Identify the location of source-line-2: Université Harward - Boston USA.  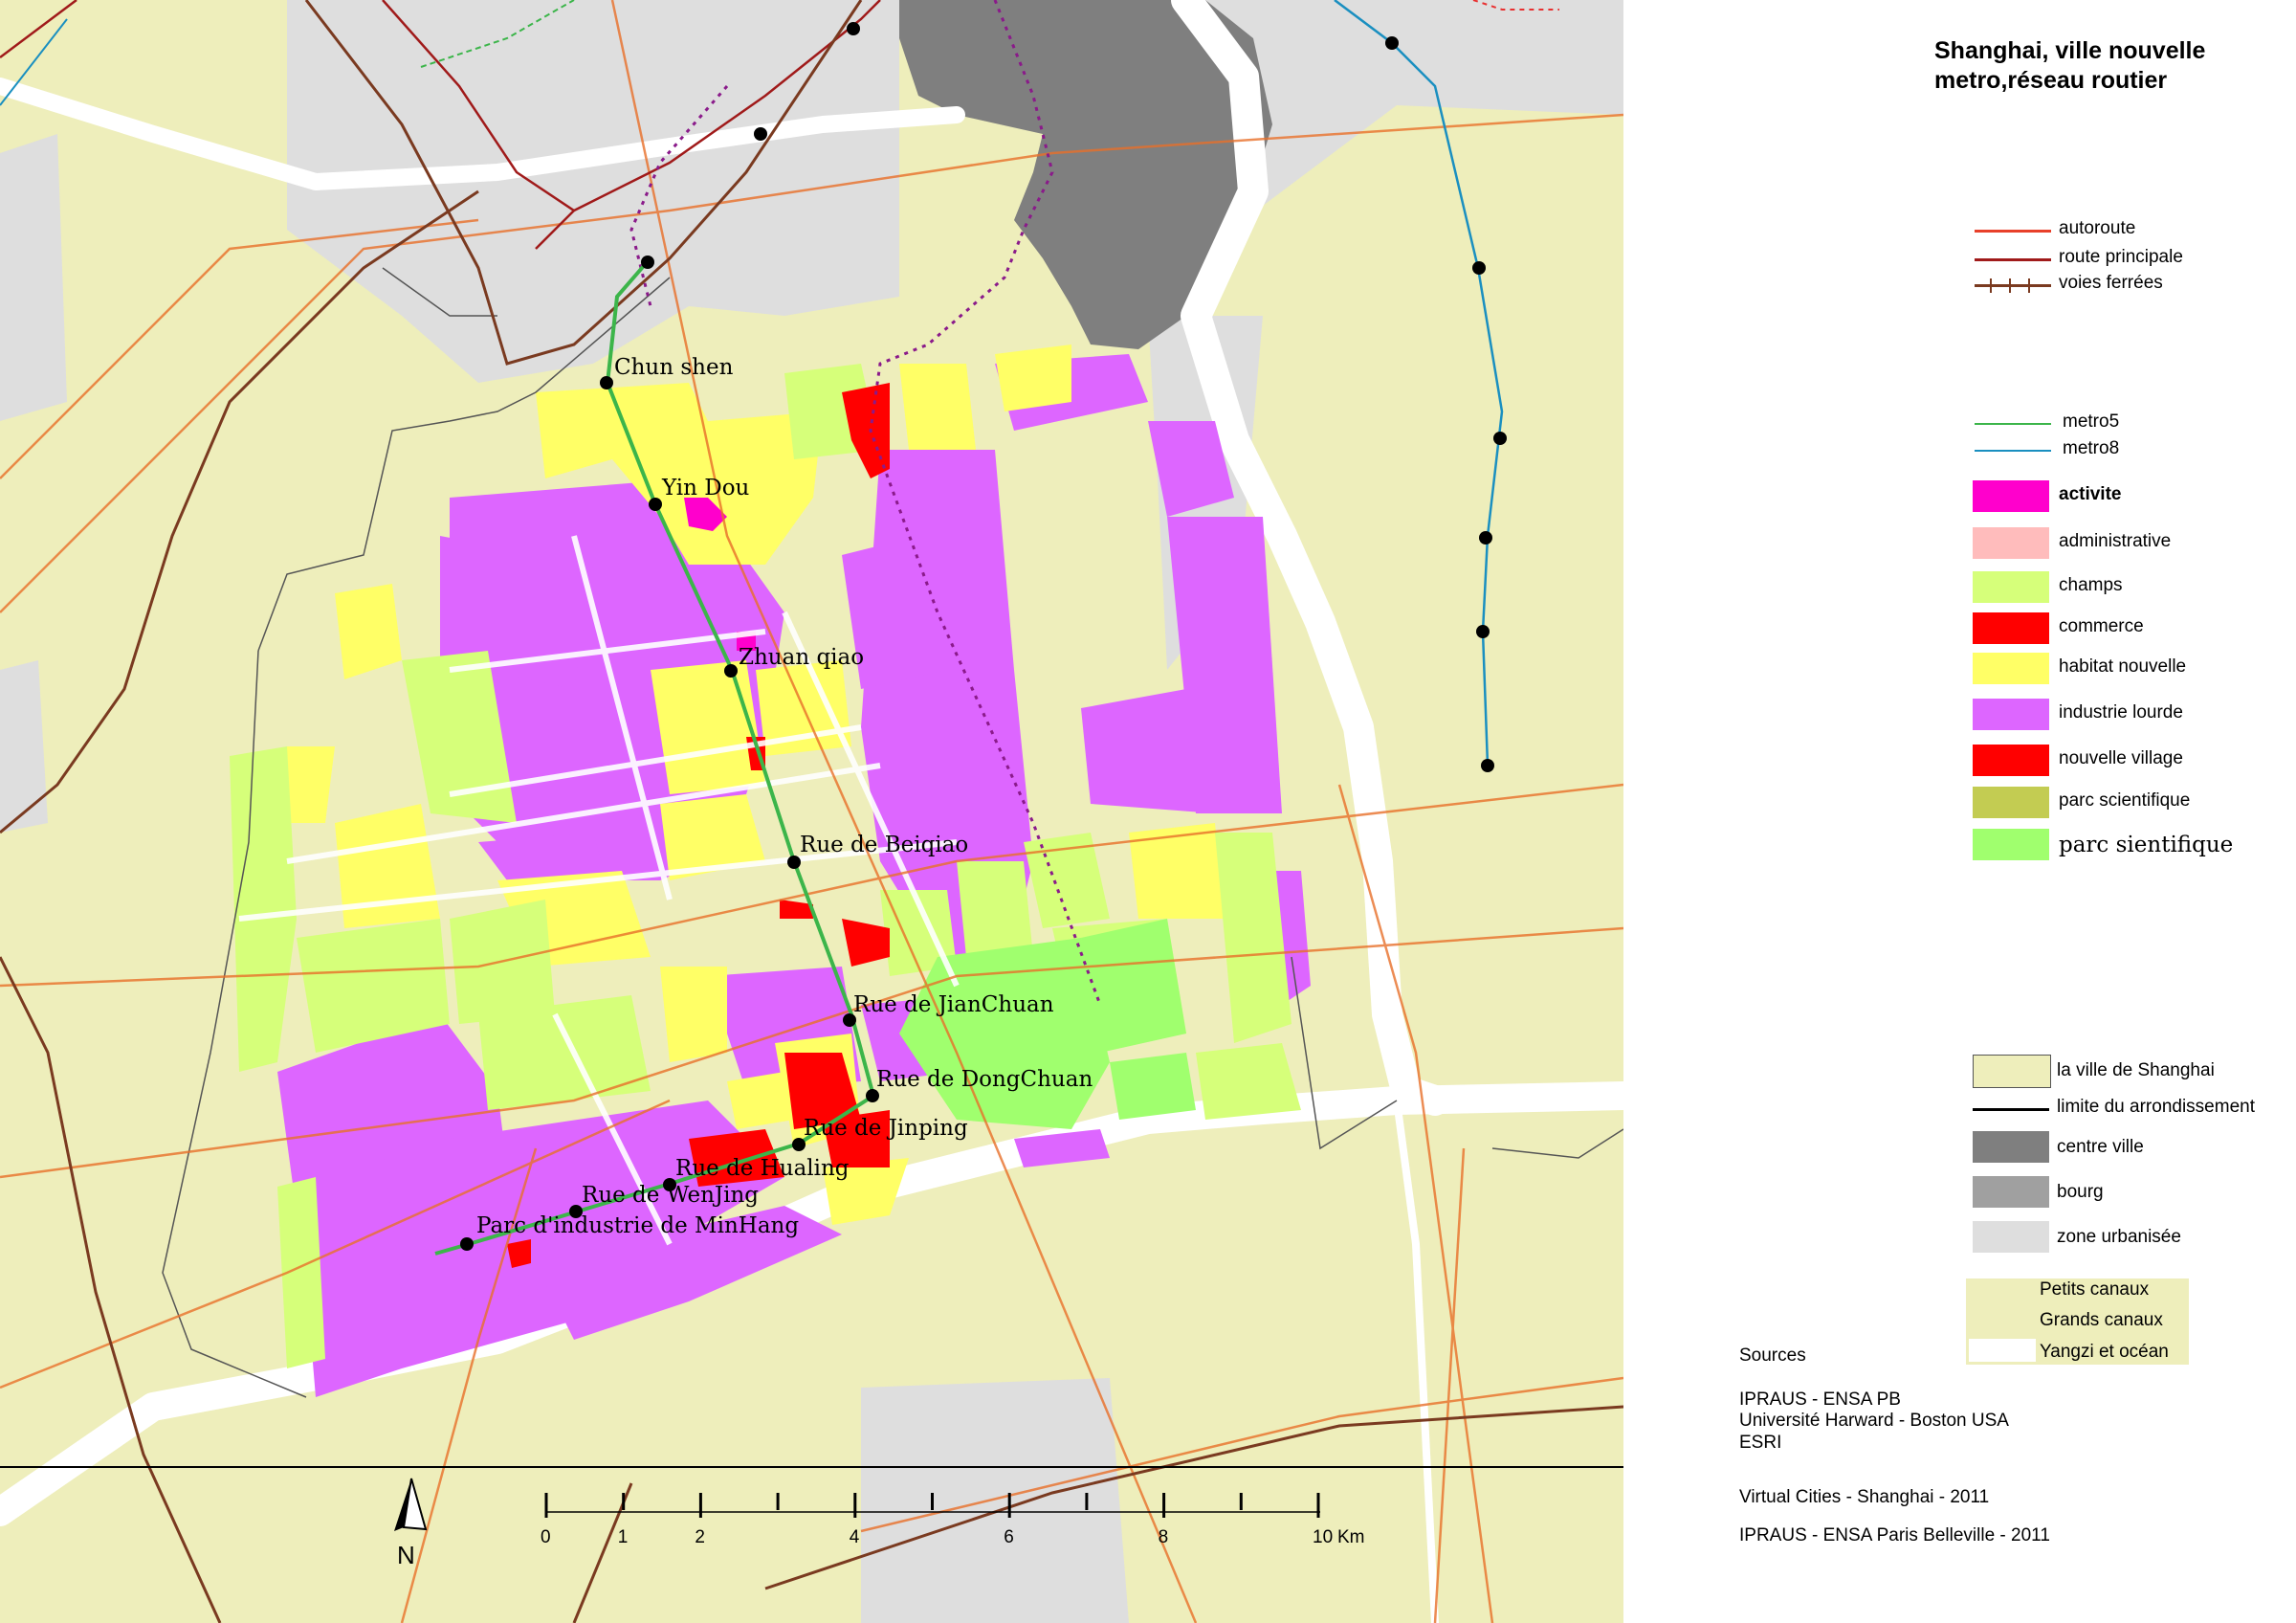
(1874, 1421).